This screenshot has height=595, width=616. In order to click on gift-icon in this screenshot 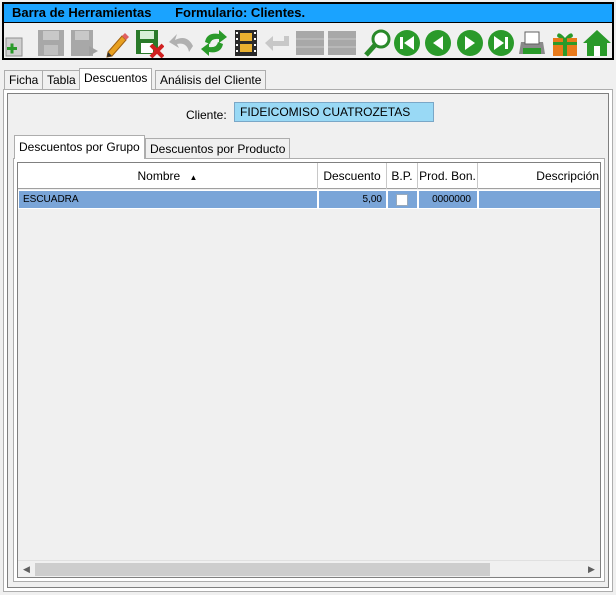, I will do `click(565, 43)`.